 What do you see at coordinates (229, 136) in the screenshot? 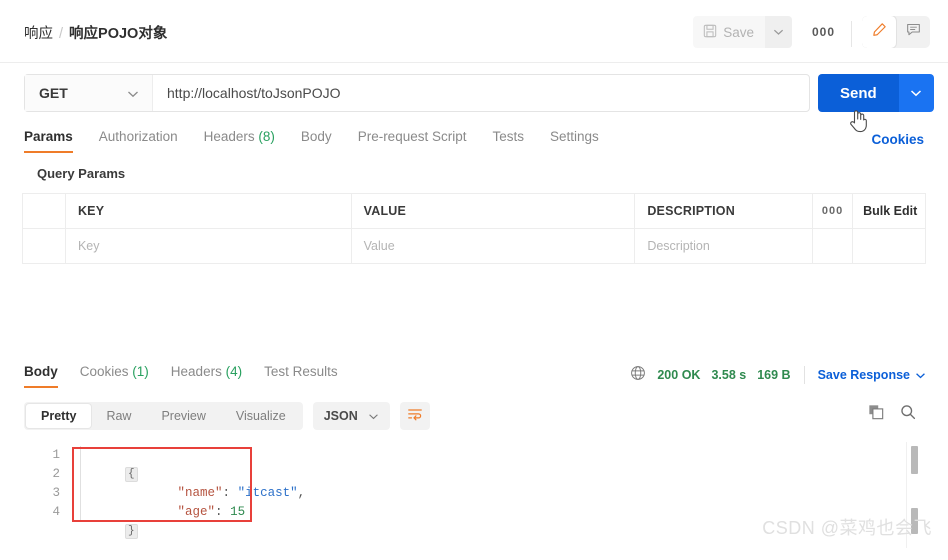
I see `tab-headers-label: Headers` at bounding box center [229, 136].